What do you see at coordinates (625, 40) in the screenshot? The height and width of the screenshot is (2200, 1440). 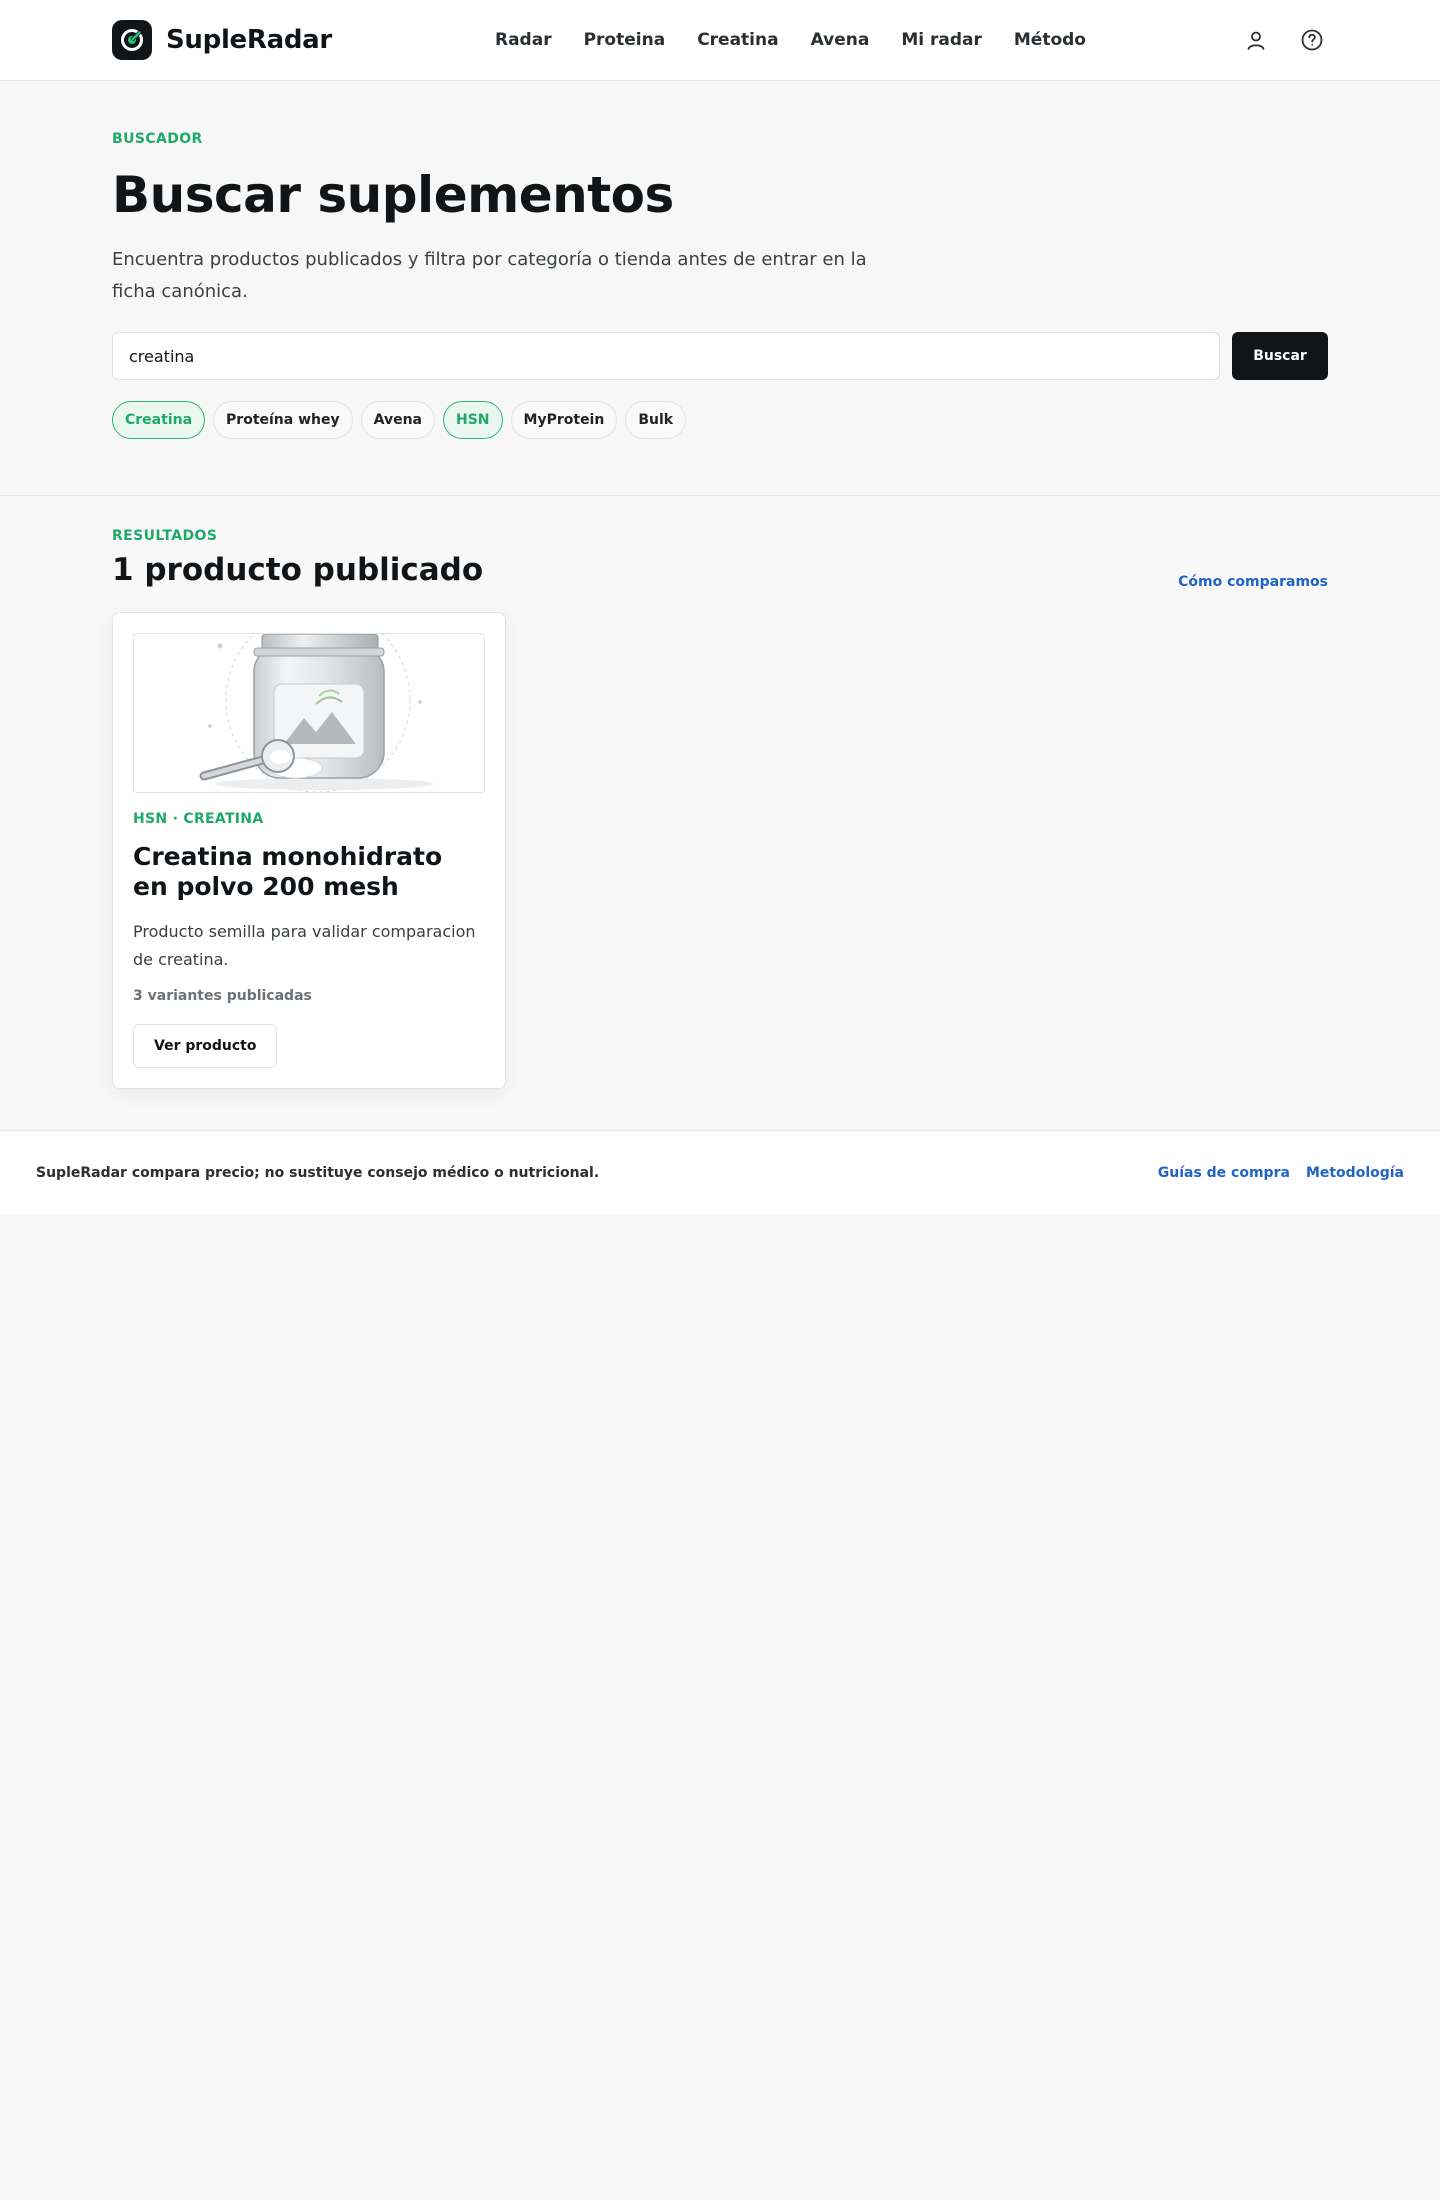 I see `nav-proteina: Proteina` at bounding box center [625, 40].